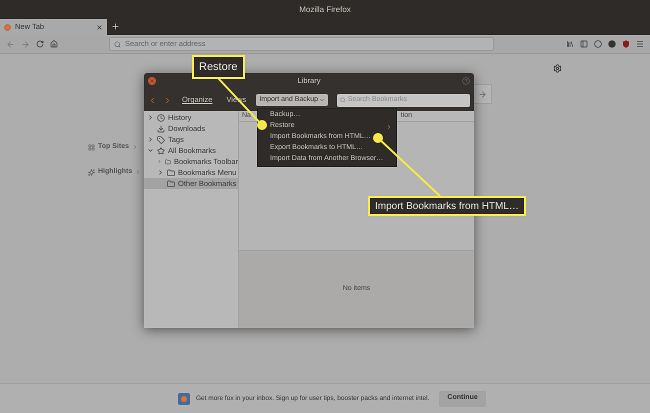 The width and height of the screenshot is (650, 413). Describe the element at coordinates (626, 44) in the screenshot. I see `shield-icon` at that location.